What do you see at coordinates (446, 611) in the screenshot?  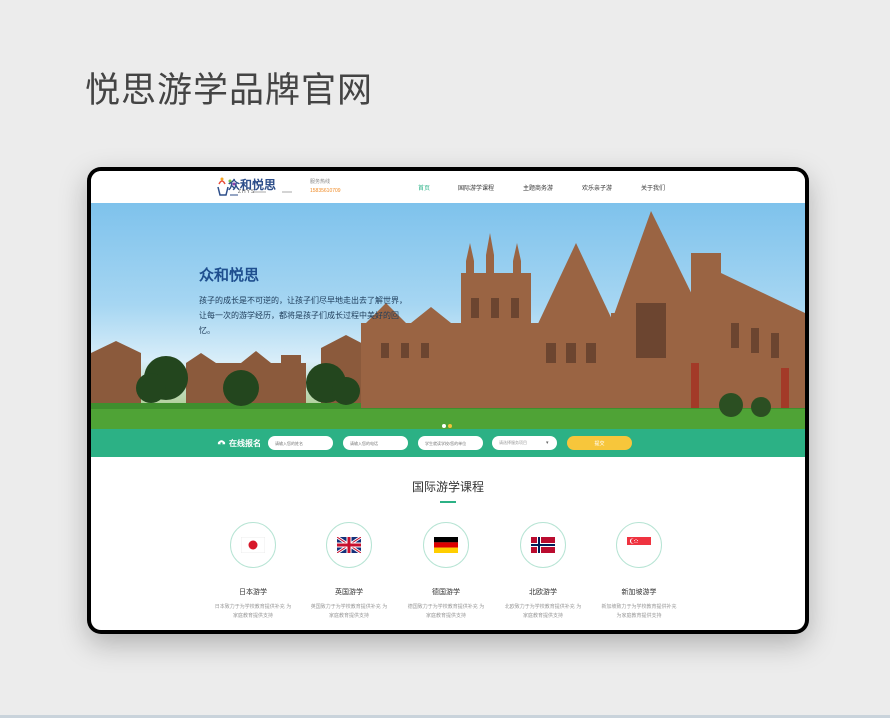 I see `course-desc: 德国致力于为学校教育提供补充 为家庭教育提供支持` at bounding box center [446, 611].